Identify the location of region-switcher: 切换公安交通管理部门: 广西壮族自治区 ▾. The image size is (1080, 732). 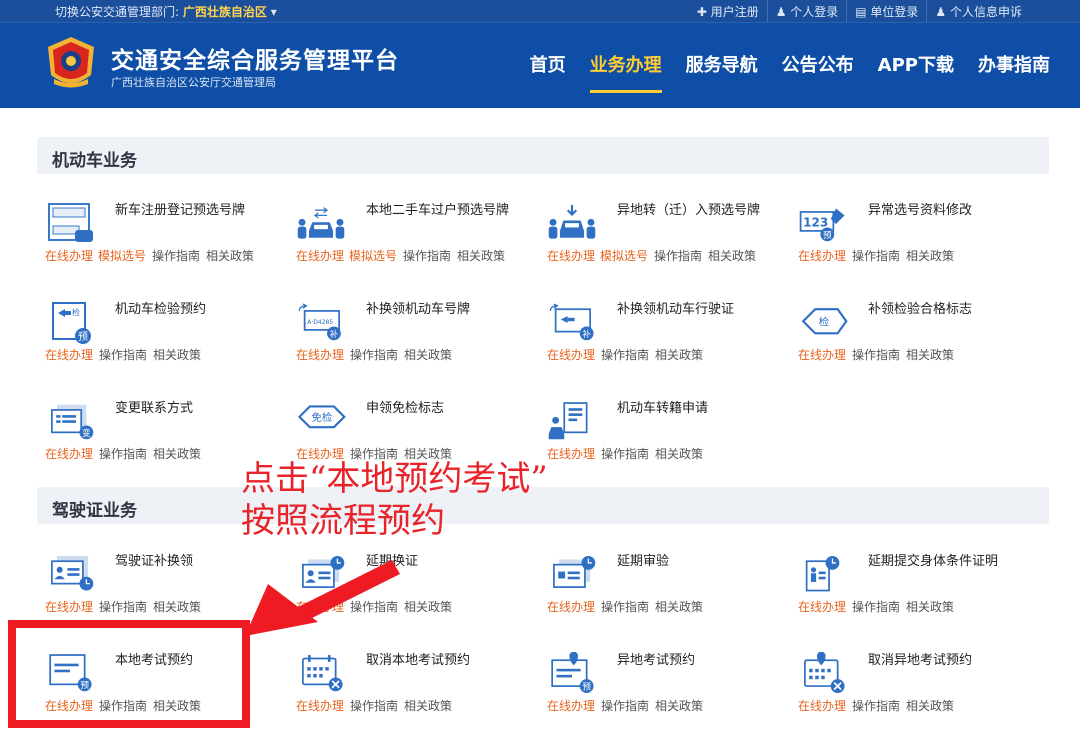
(166, 11).